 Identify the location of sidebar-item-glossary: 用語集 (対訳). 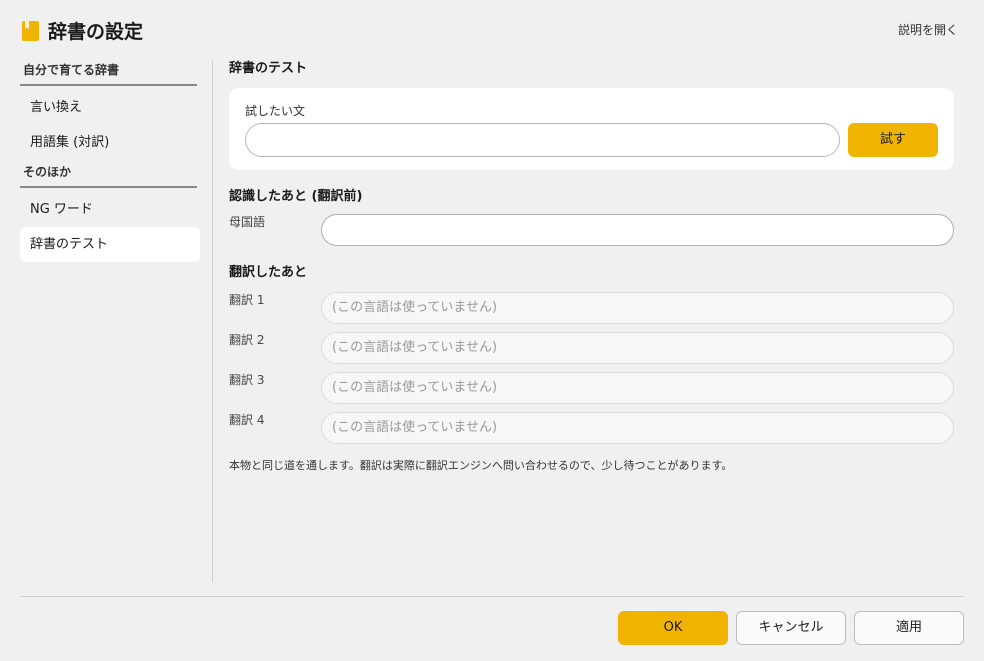
(110, 142).